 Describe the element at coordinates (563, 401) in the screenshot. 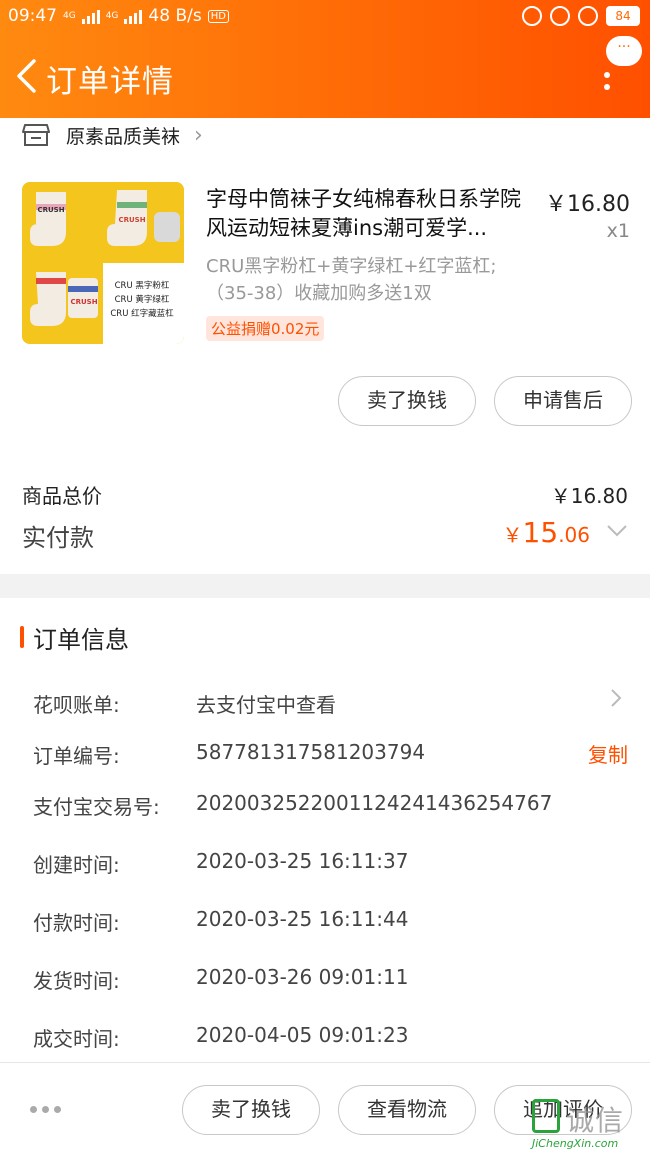

I see `apply-after-sales-button: 申请售后` at that location.